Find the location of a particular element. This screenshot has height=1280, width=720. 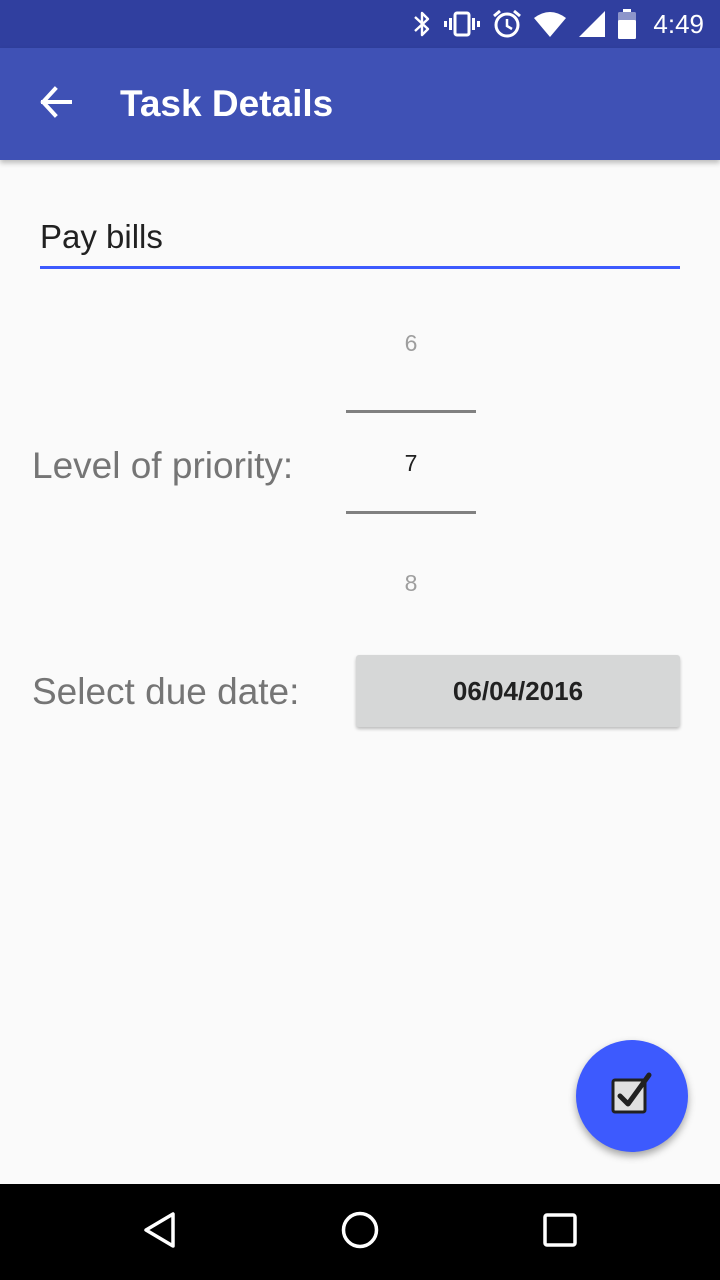

arrow-back-icon is located at coordinates (56, 104).